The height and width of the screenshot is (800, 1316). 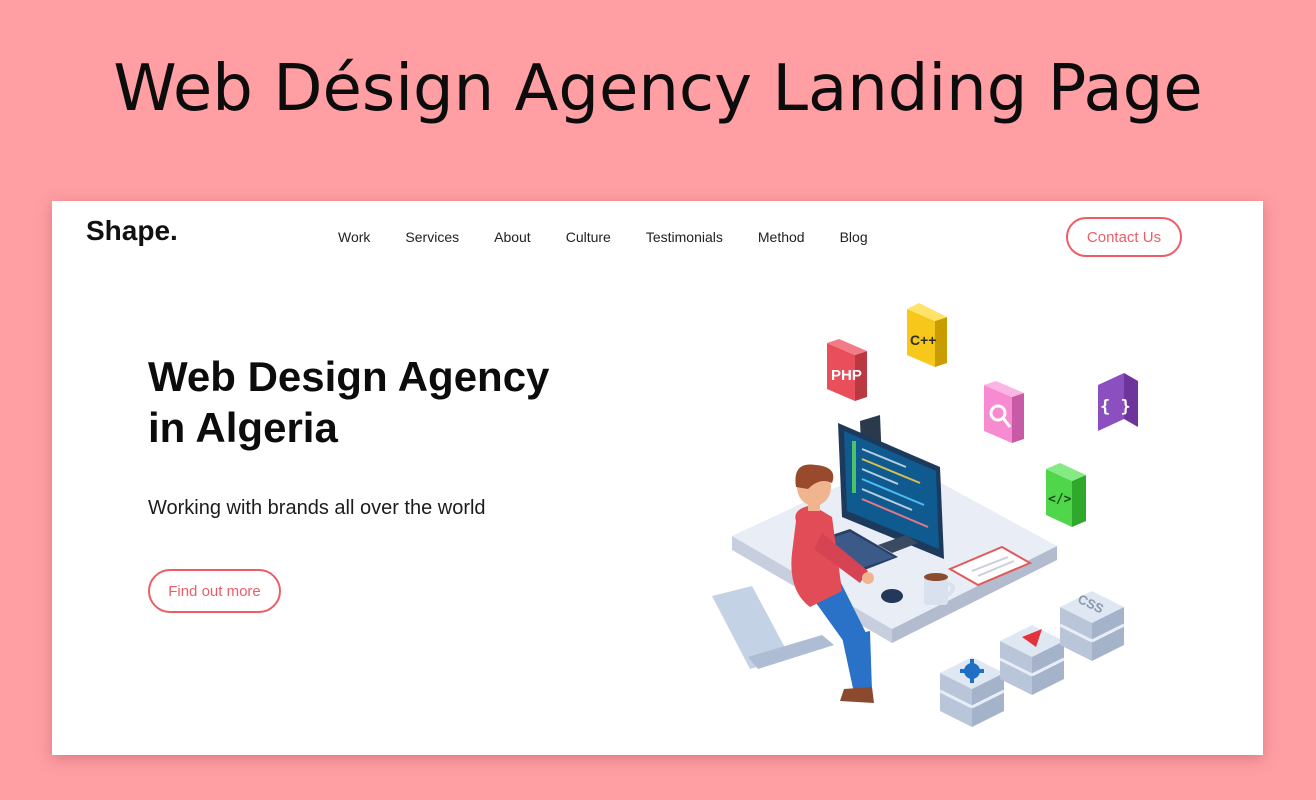 What do you see at coordinates (781, 237) in the screenshot?
I see `nav-item-method: Method` at bounding box center [781, 237].